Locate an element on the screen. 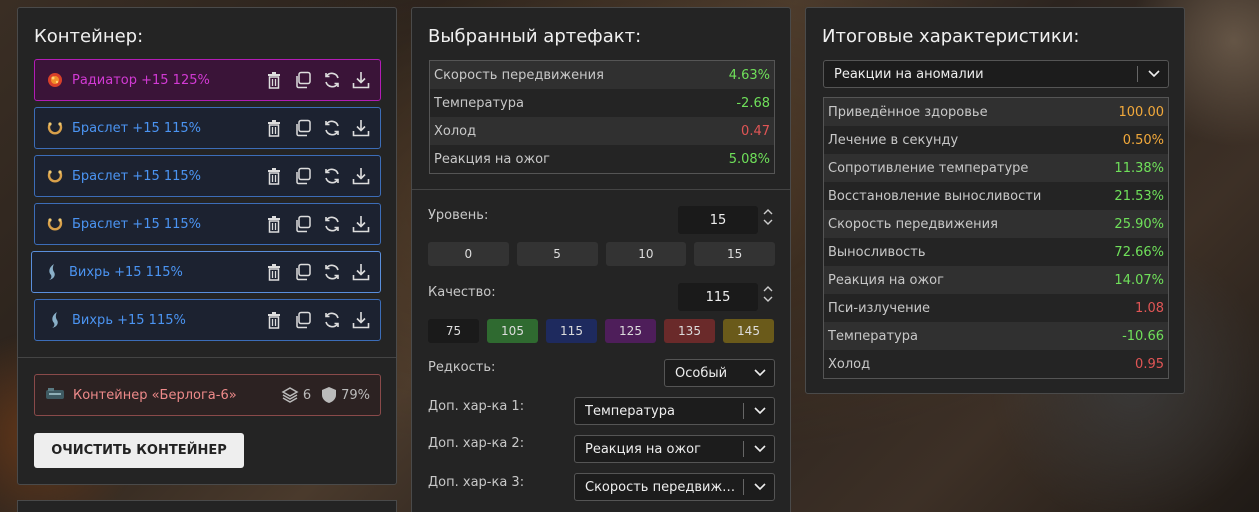 The image size is (1259, 512). total-stat-row: Лечение в секунду 0.50% is located at coordinates (996, 140).